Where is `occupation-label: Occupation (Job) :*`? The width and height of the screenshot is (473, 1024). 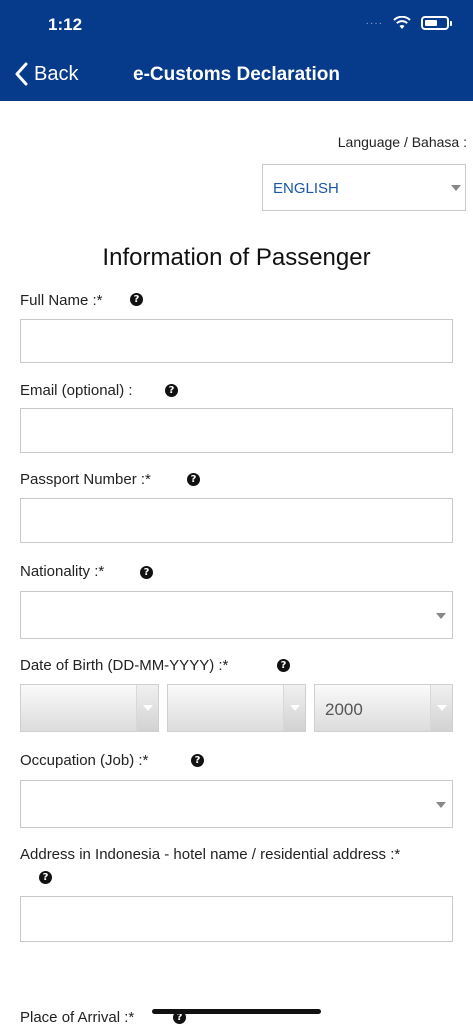
occupation-label: Occupation (Job) :* is located at coordinates (84, 760).